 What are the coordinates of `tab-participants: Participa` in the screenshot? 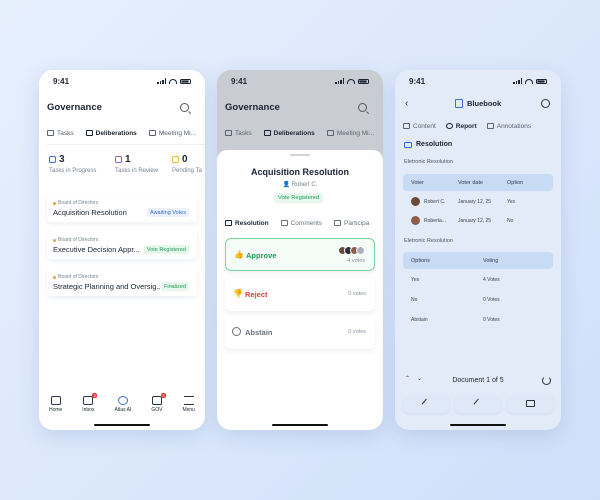 It's located at (351, 223).